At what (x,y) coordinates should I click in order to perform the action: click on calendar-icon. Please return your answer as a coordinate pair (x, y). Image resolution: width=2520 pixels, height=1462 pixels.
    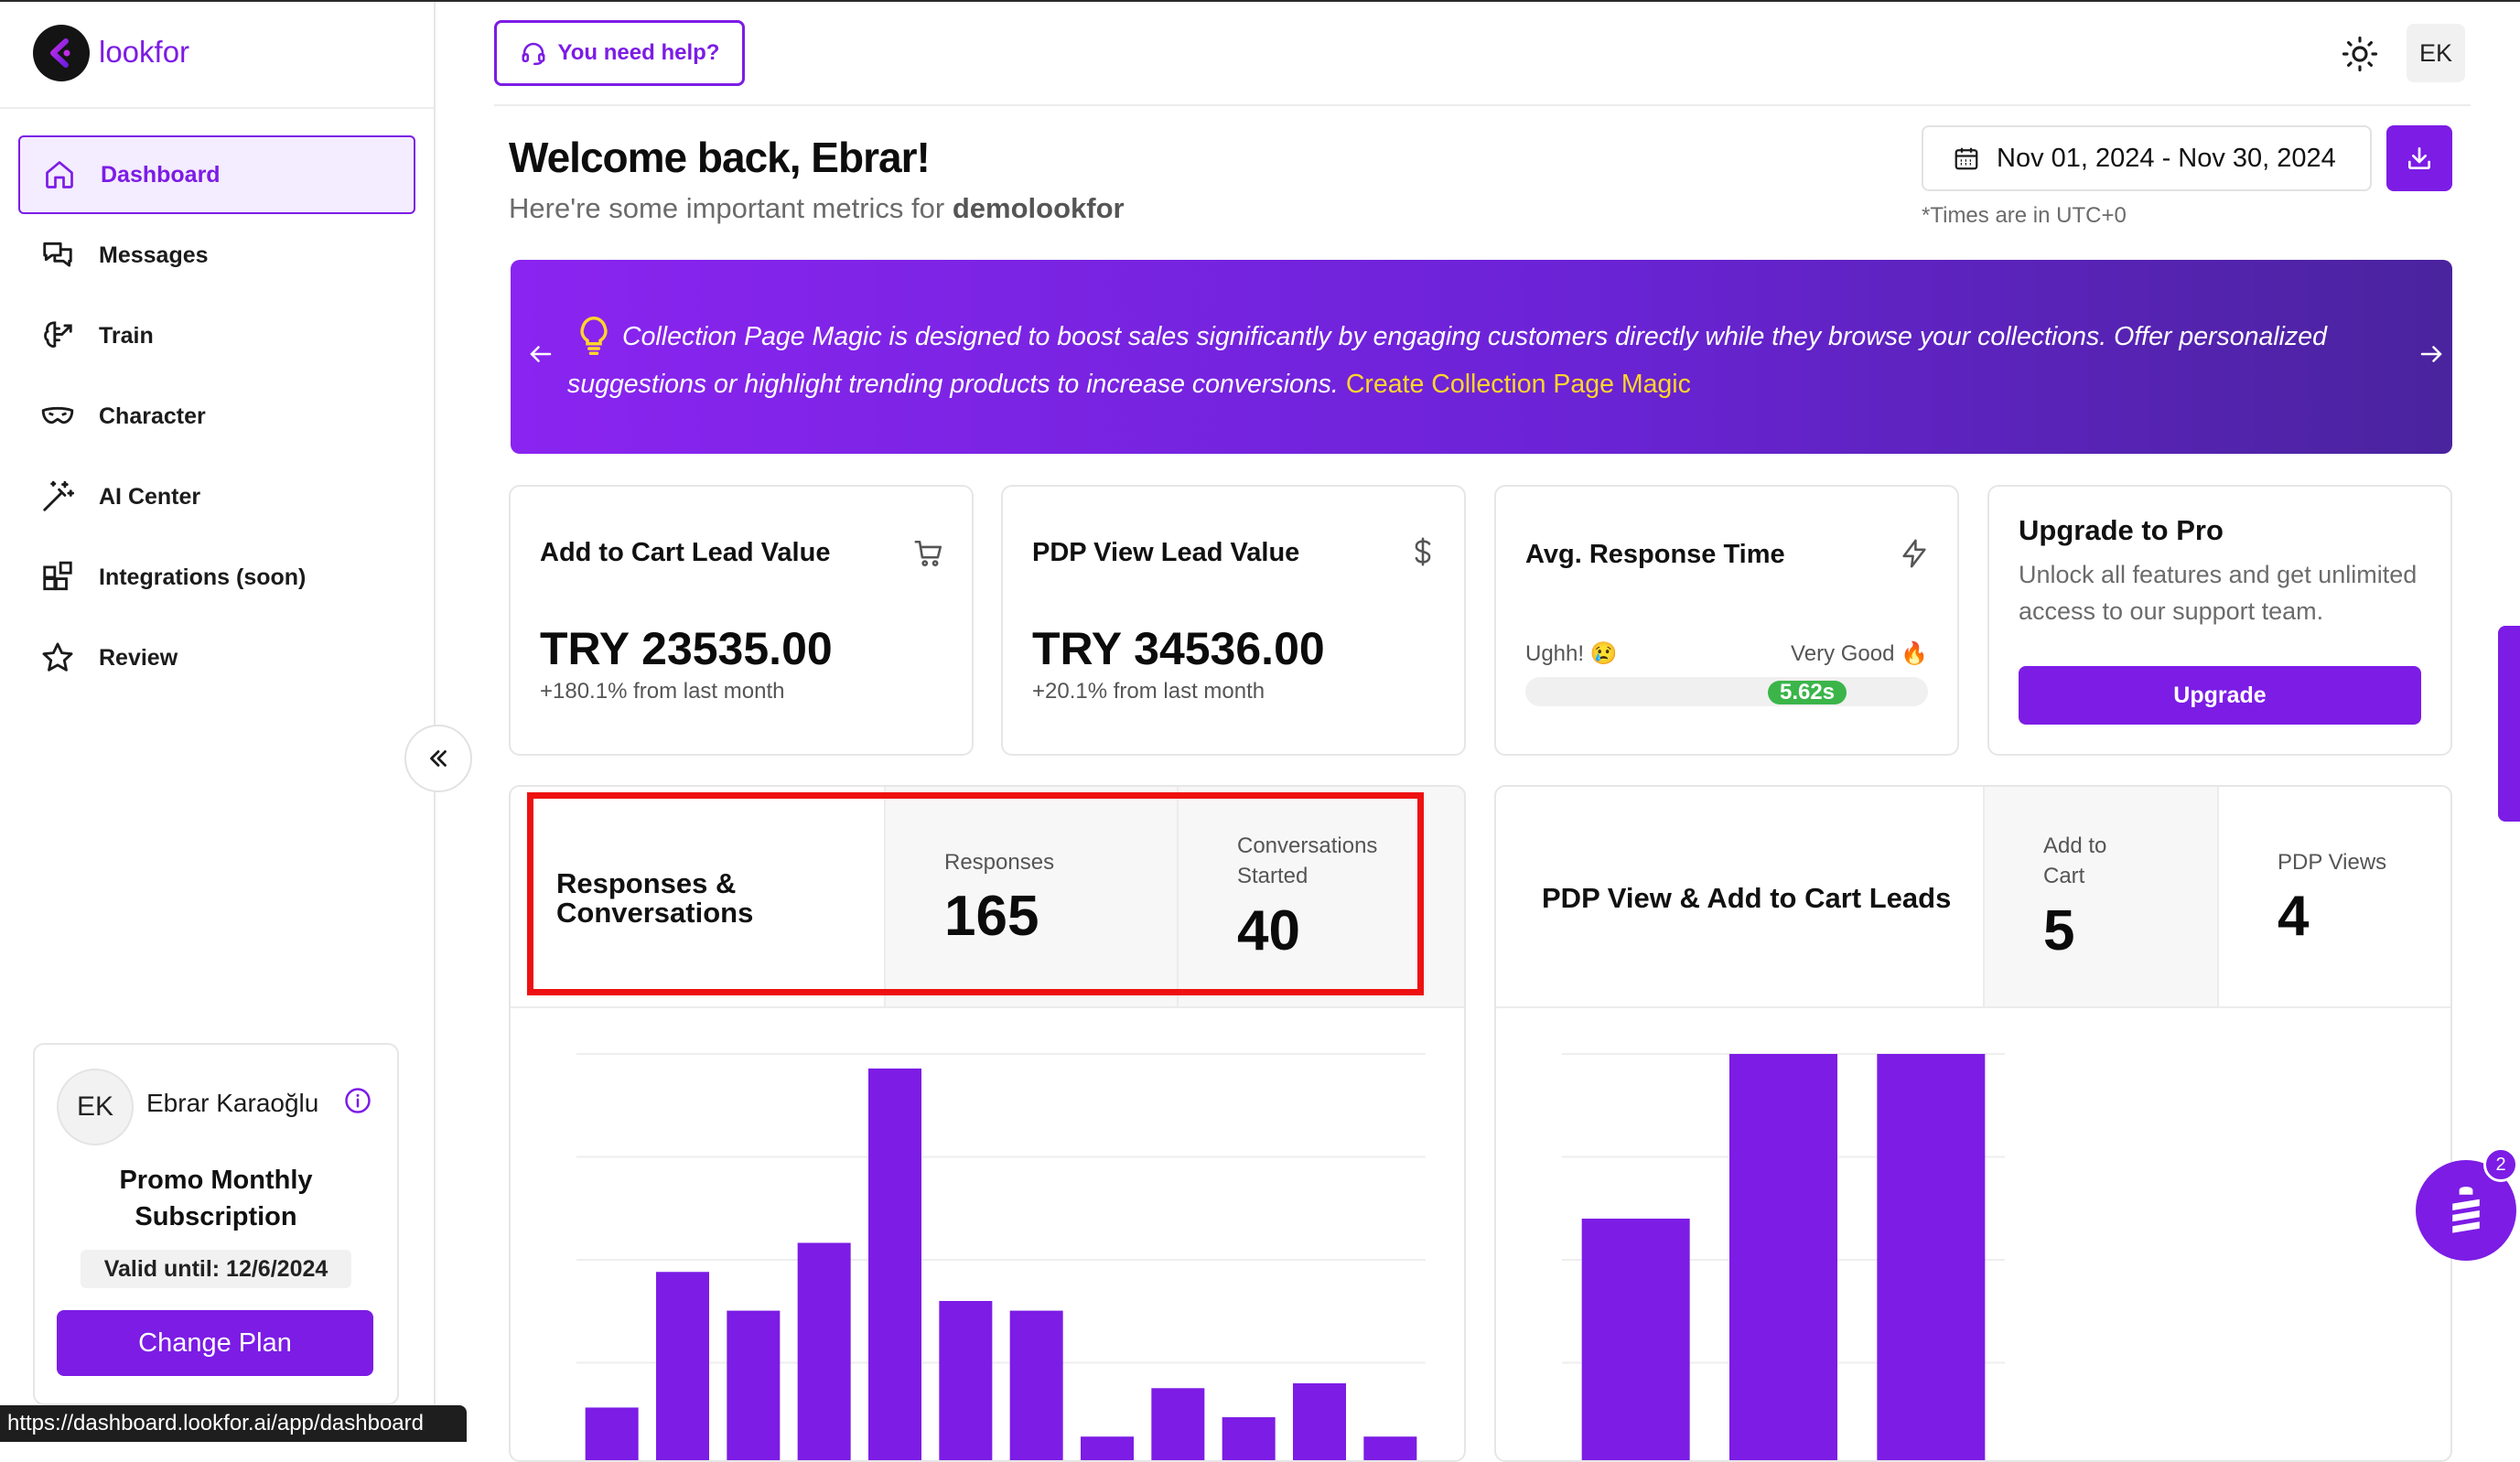
    Looking at the image, I should click on (1966, 158).